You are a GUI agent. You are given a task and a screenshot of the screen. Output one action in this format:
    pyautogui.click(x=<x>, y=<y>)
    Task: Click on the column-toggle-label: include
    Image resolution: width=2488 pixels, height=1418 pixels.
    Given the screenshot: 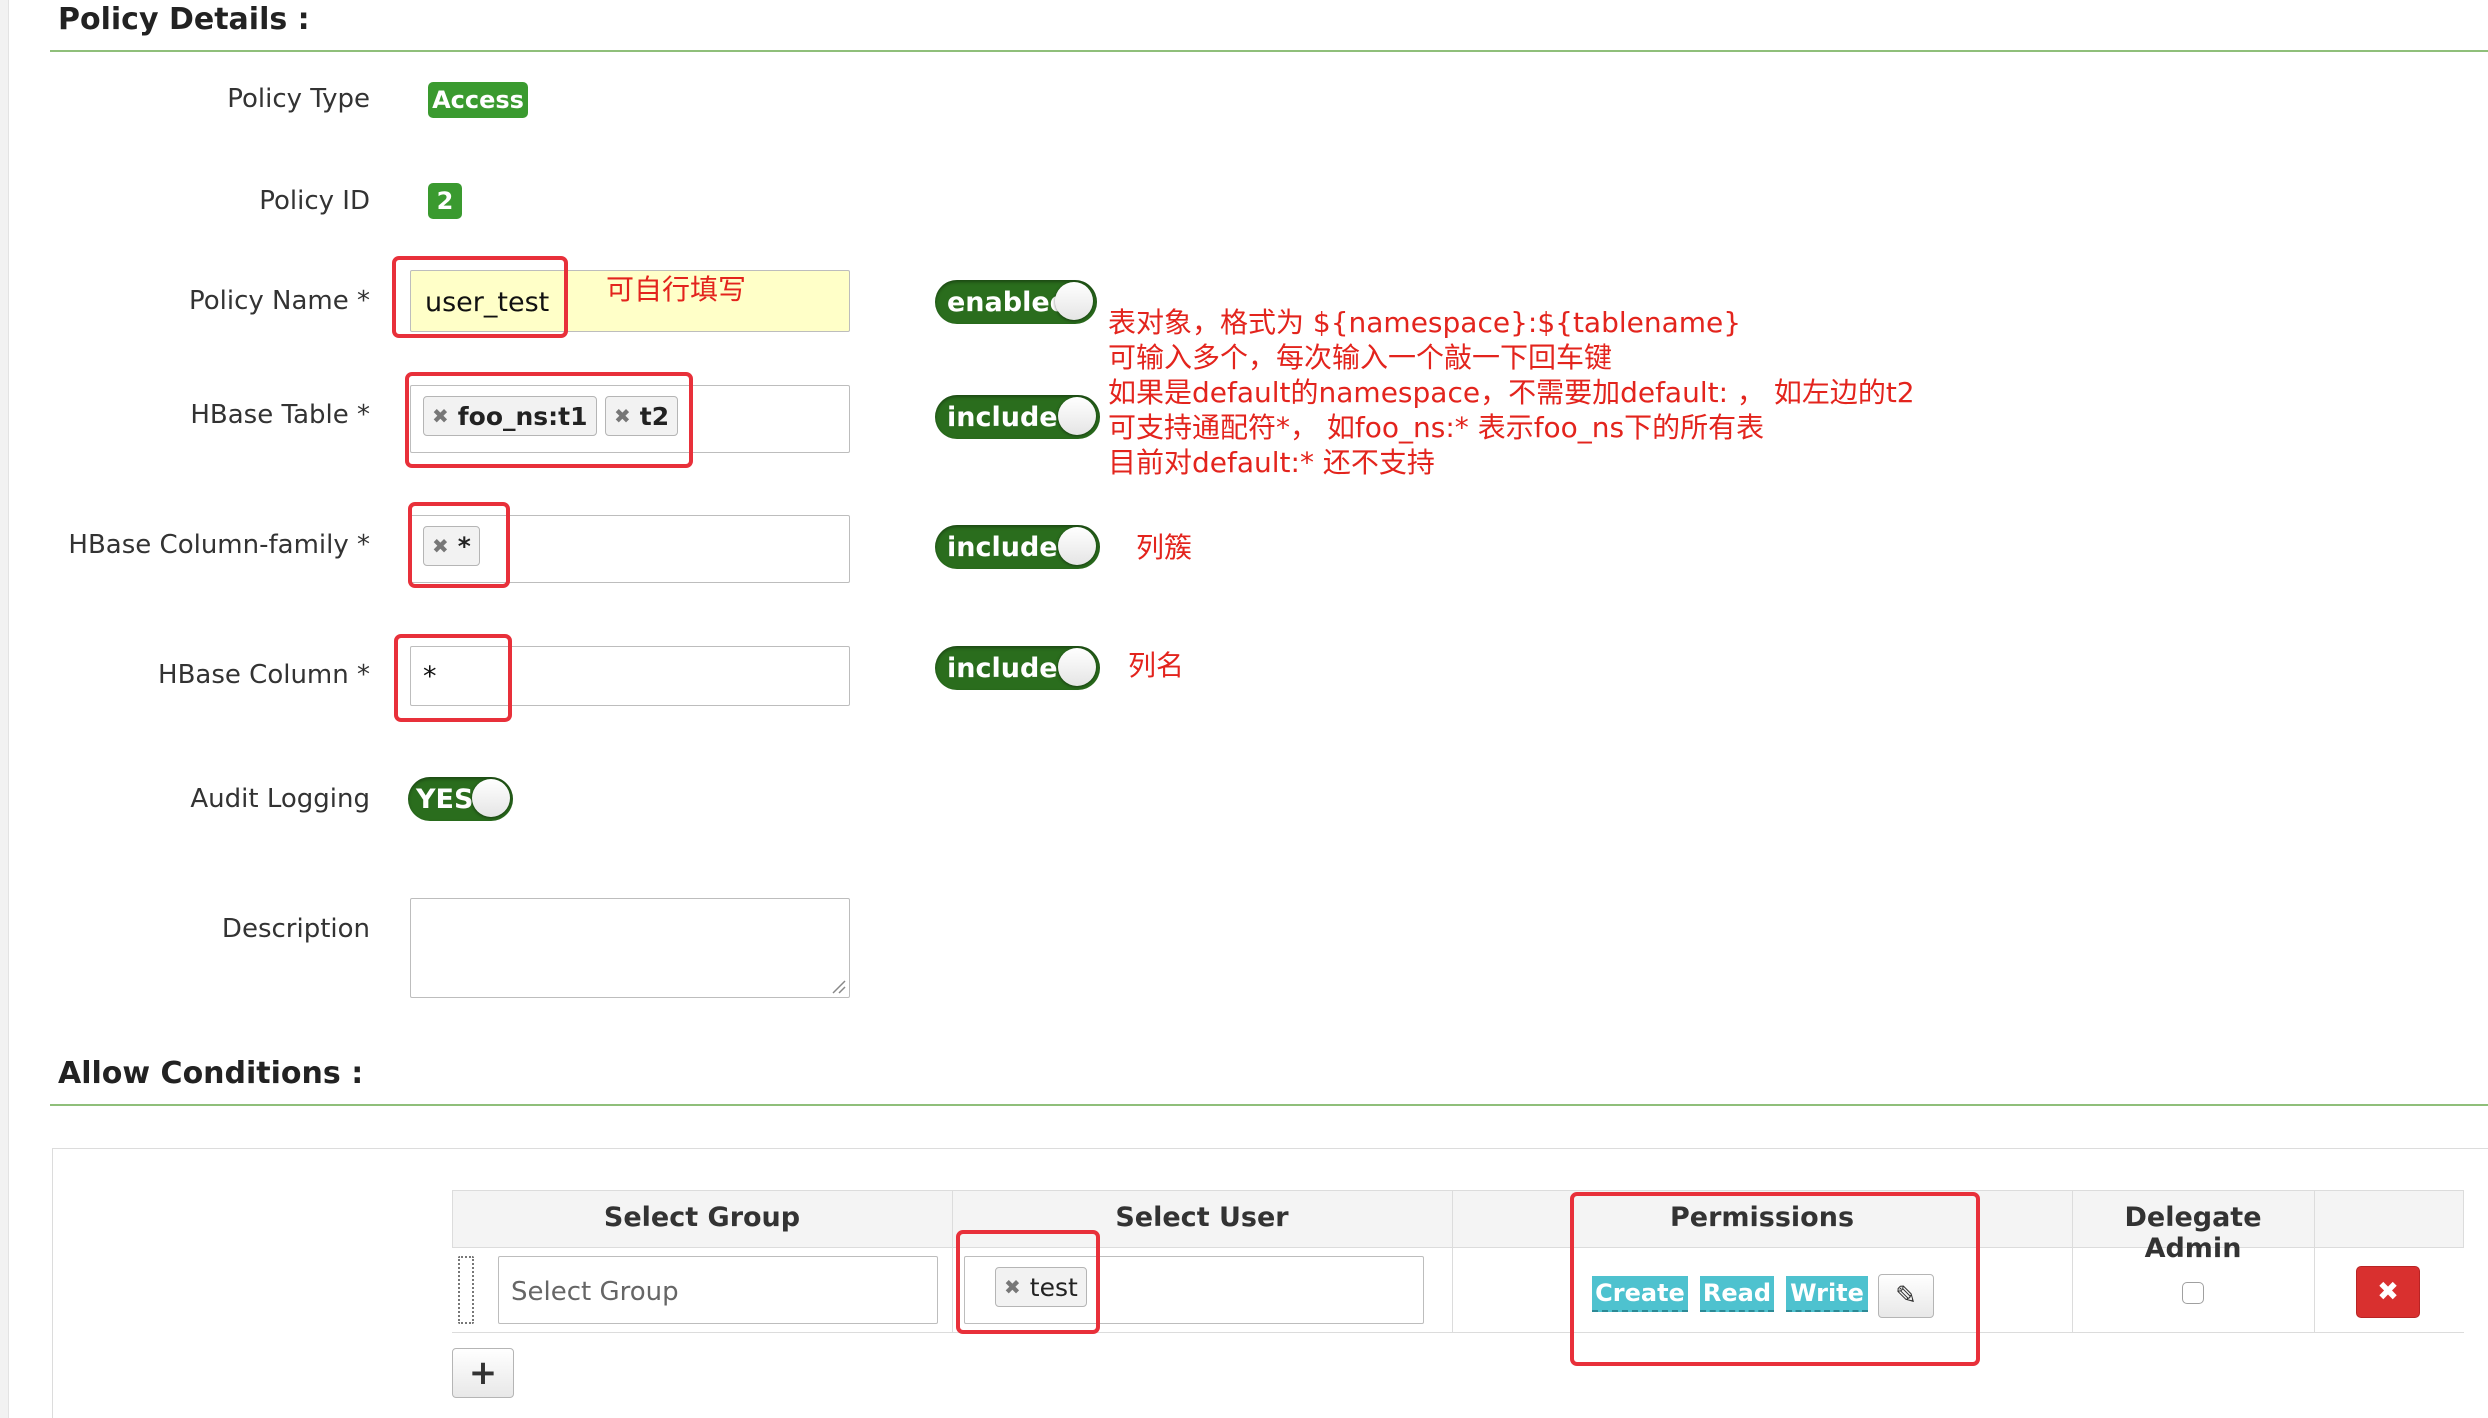 What is the action you would take?
    pyautogui.click(x=1002, y=668)
    